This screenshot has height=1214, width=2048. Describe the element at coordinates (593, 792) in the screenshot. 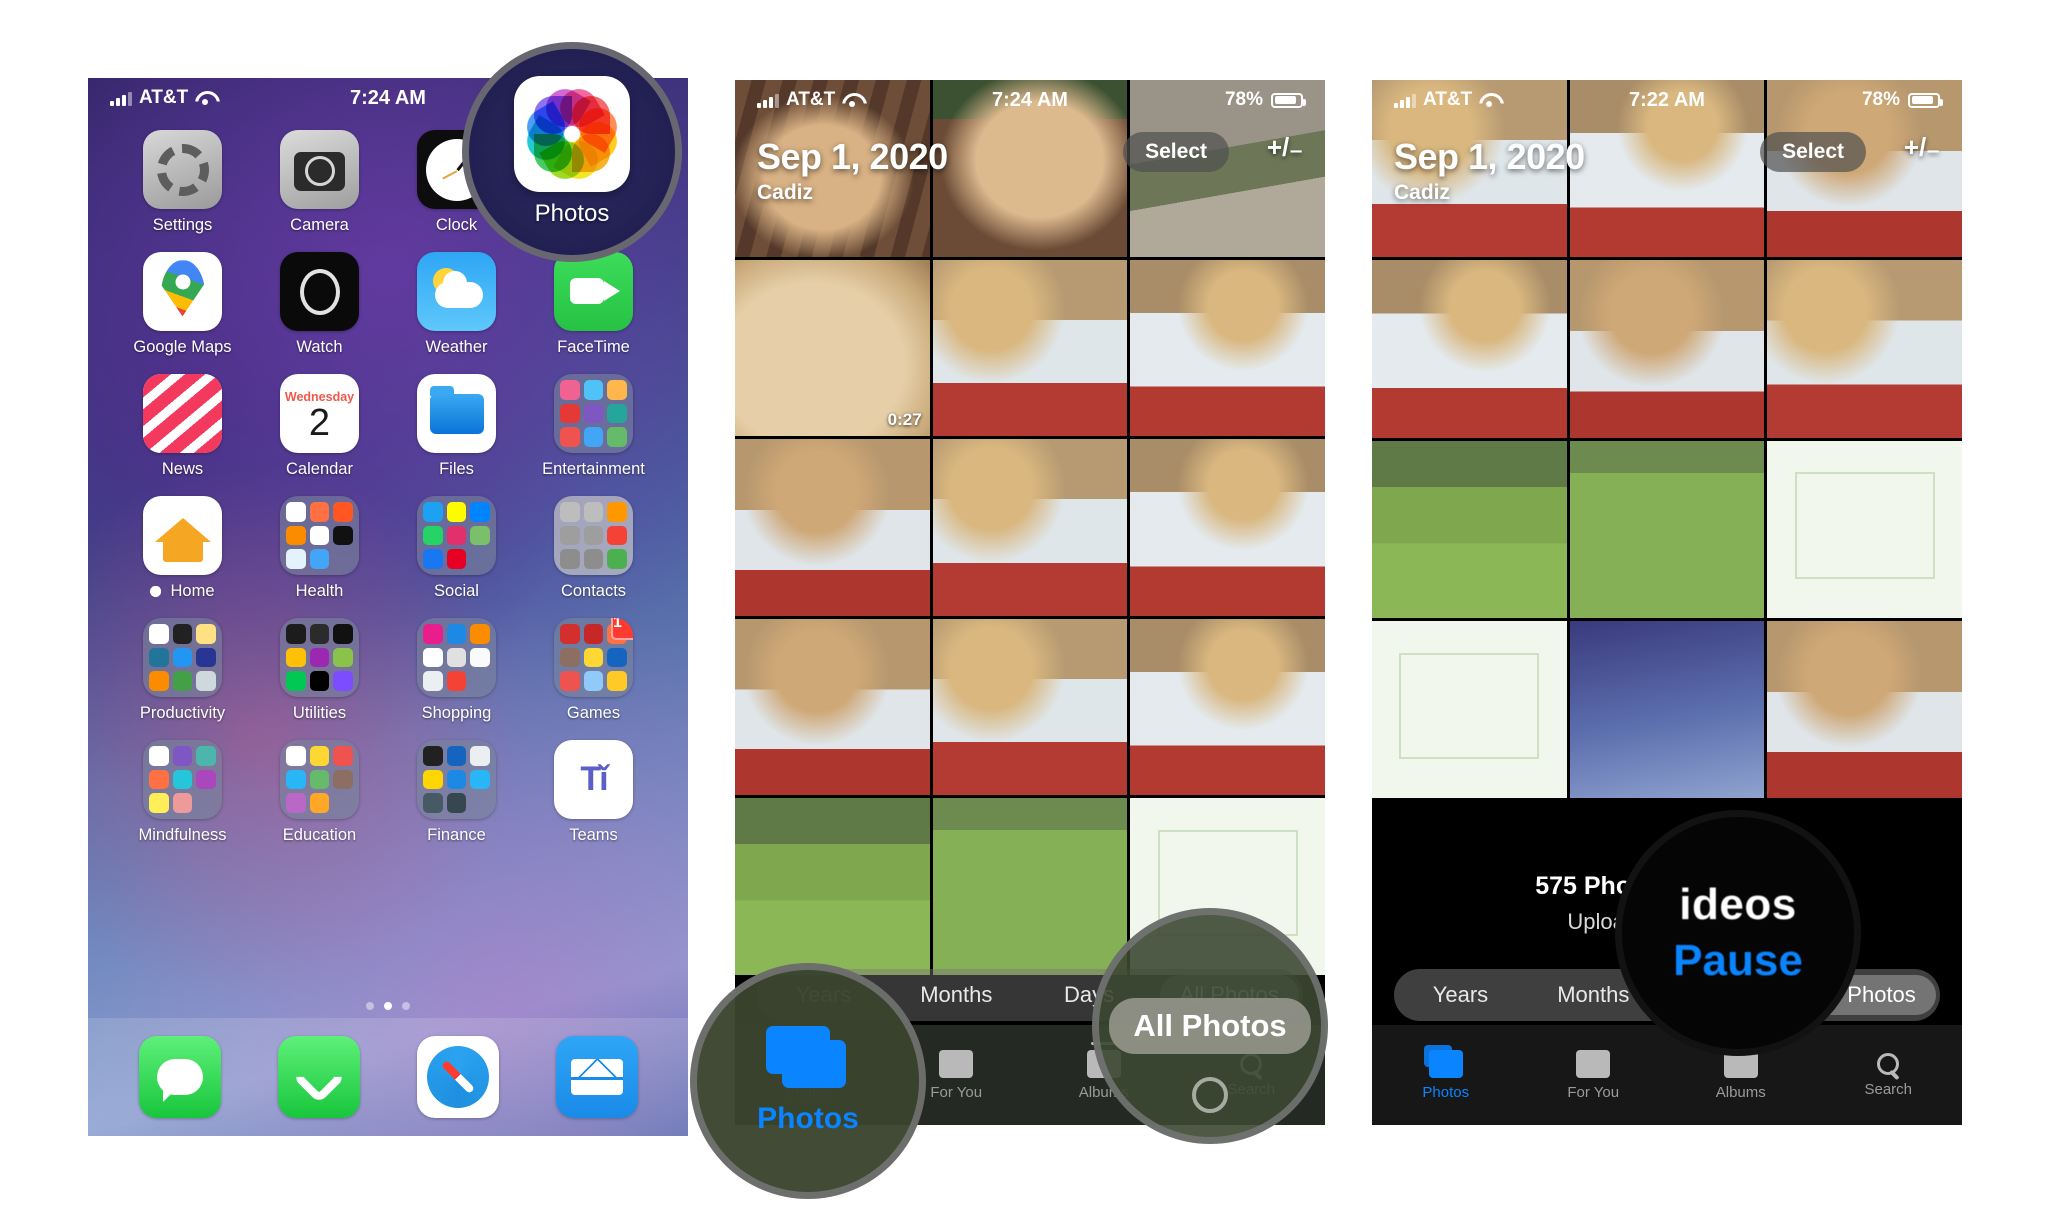

I see `app-teams: Tǐ Teams` at that location.